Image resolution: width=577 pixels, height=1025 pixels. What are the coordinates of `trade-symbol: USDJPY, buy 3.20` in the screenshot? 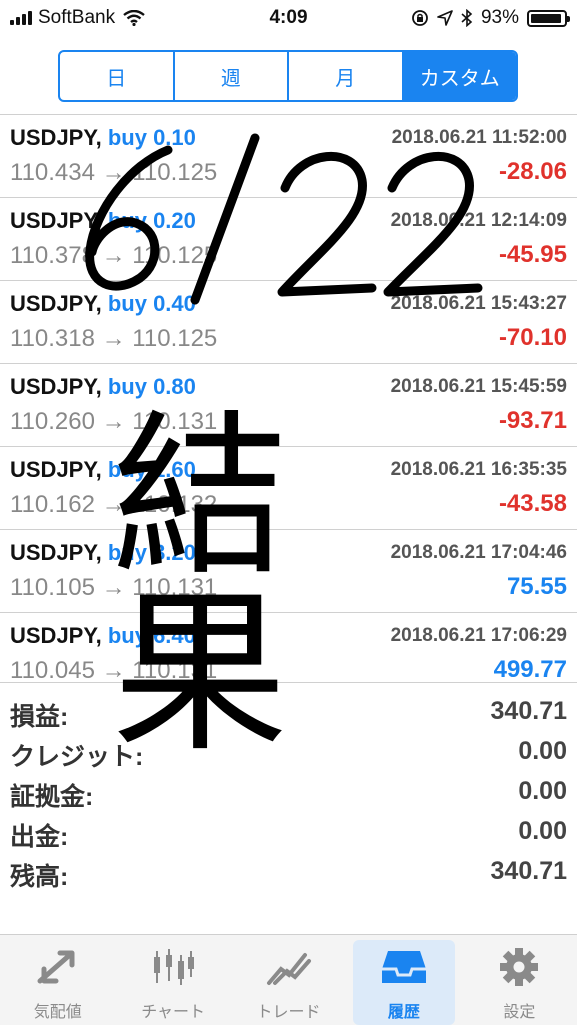 It's located at (103, 553).